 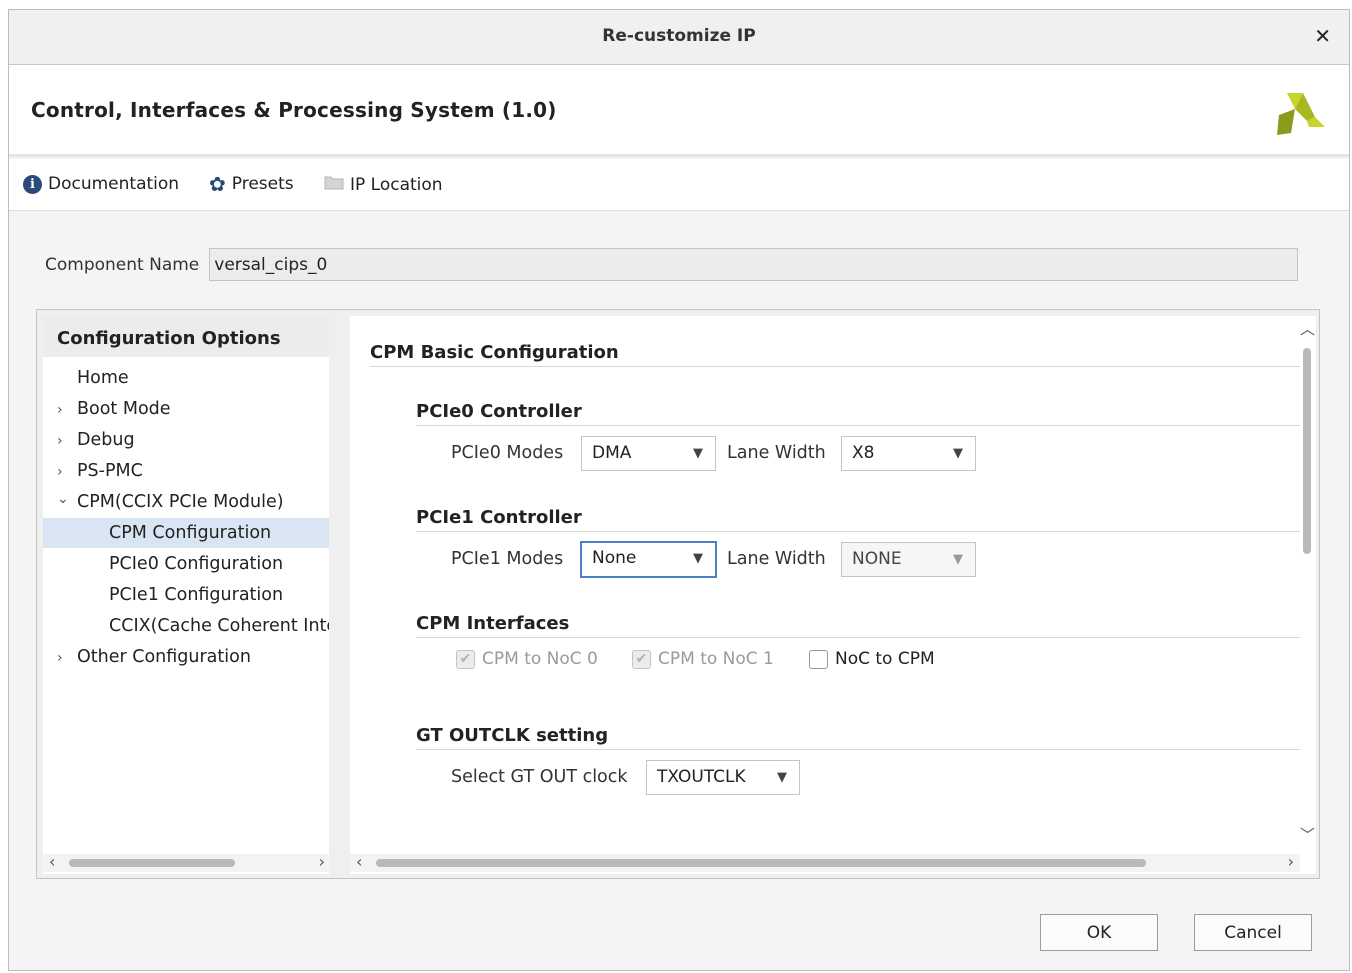 I want to click on left-horizontal-scrollbar: ‹ ›, so click(x=186, y=862).